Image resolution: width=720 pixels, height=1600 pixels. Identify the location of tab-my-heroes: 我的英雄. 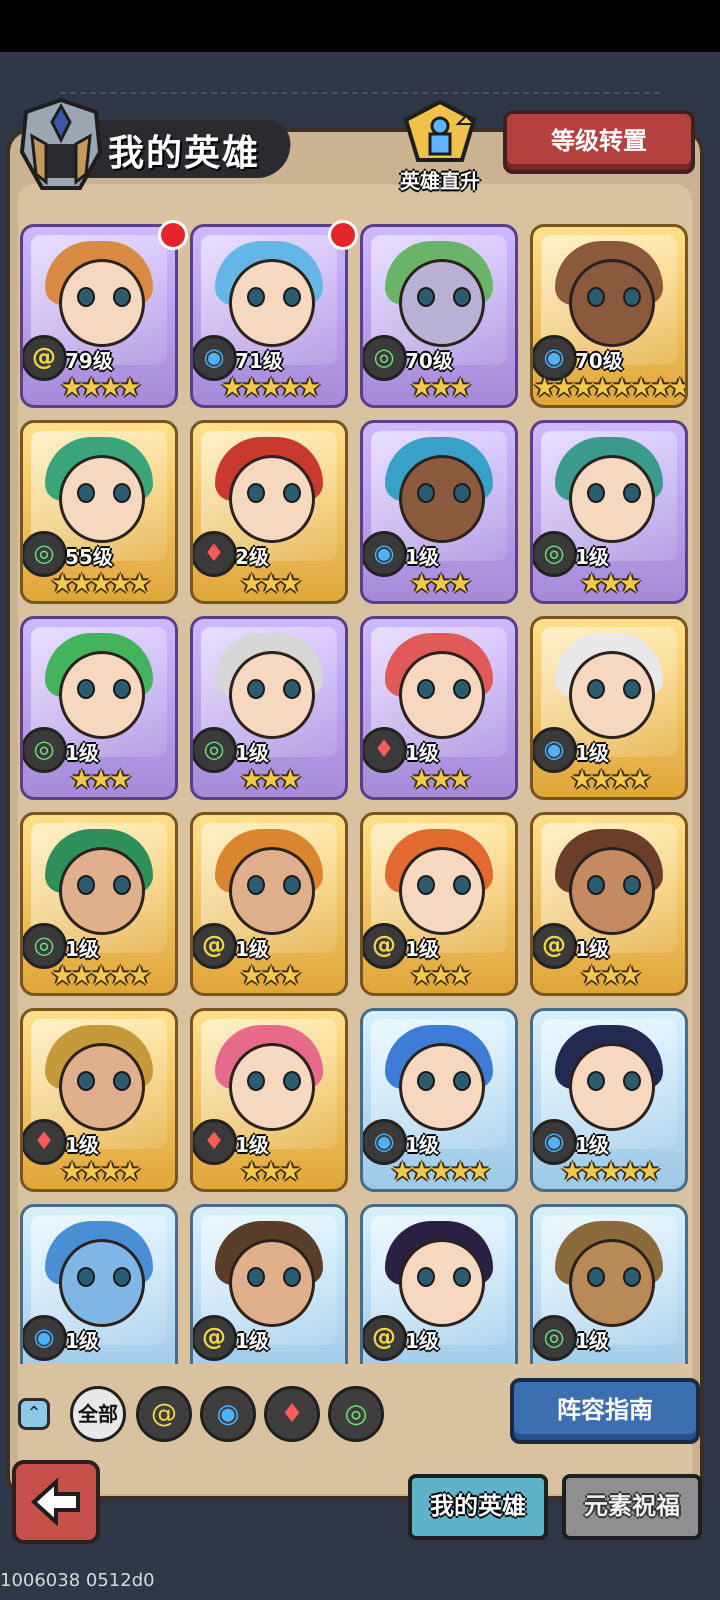
(478, 1507).